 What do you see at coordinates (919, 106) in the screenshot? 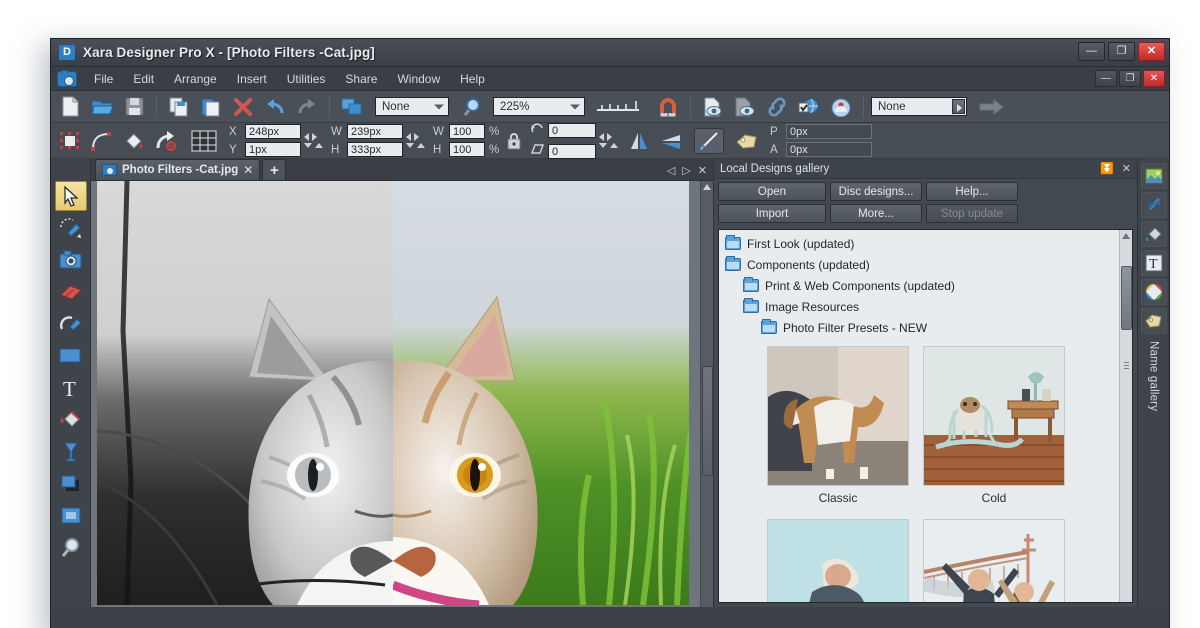
I see `animation-dropdown: None` at bounding box center [919, 106].